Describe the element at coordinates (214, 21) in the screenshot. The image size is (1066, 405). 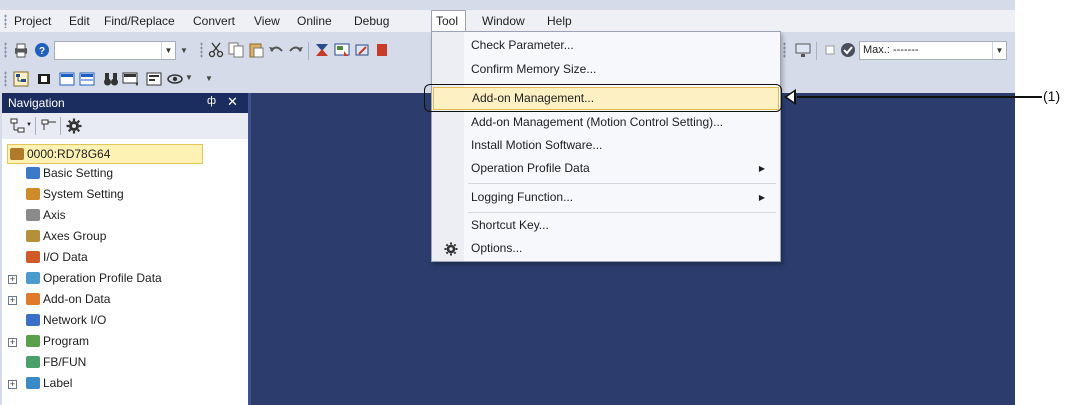
I see `menu-convert: Convert` at that location.